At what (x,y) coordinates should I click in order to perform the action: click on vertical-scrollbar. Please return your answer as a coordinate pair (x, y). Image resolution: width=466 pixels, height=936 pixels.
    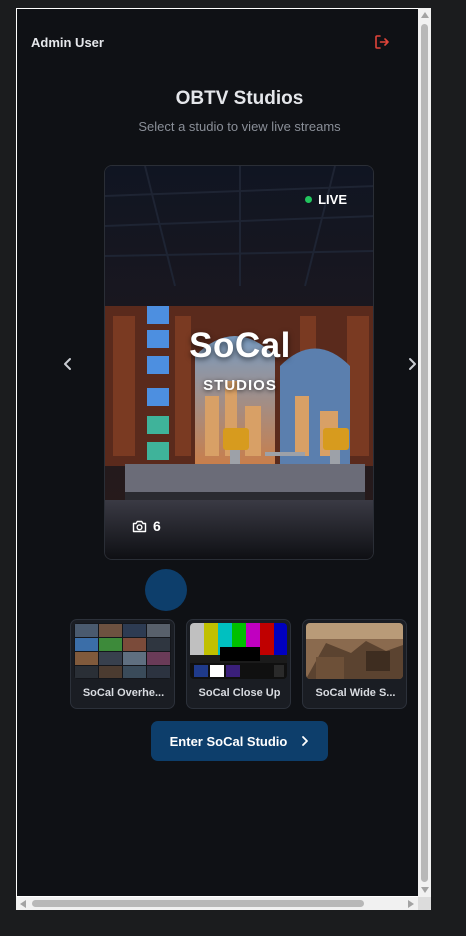
    Looking at the image, I should click on (424, 452).